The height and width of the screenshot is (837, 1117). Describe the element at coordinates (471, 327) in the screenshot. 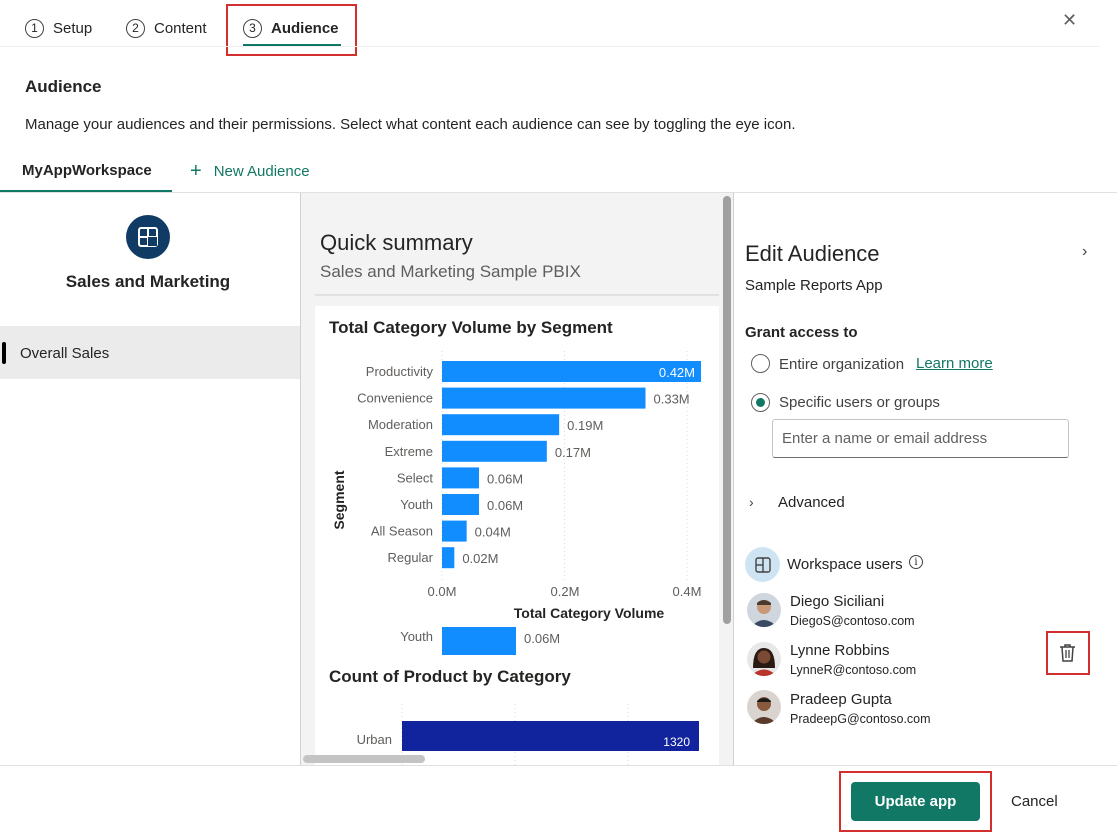

I see `chart1-title: Total Category Volume by Segment` at that location.